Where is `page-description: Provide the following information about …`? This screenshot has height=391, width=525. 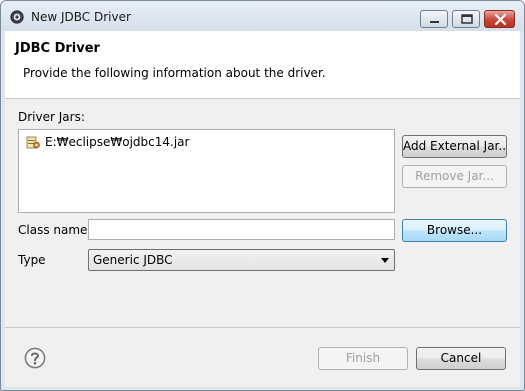 page-description: Provide the following information about … is located at coordinates (174, 73).